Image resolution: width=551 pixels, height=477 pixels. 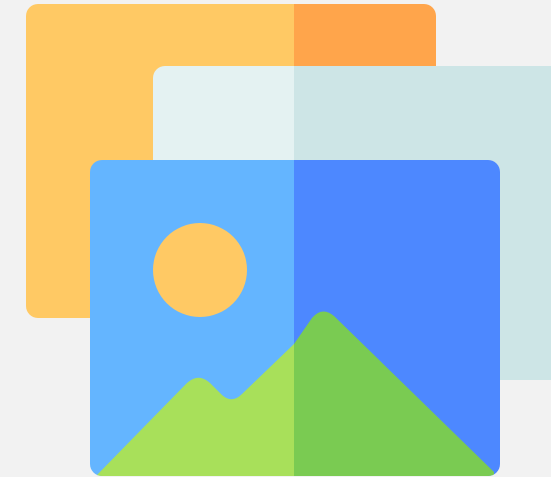 I want to click on sun-icon, so click(x=200, y=270).